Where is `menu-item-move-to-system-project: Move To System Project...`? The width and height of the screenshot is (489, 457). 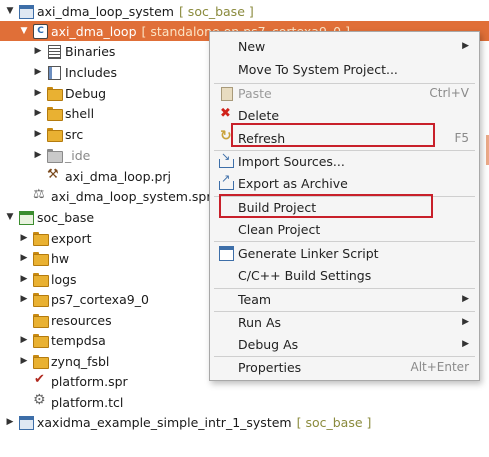 menu-item-move-to-system-project: Move To System Project... is located at coordinates (344, 69).